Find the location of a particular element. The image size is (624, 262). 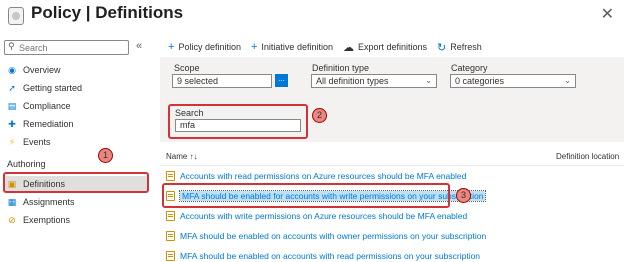

sidebar-item-label: Remediation is located at coordinates (48, 124).